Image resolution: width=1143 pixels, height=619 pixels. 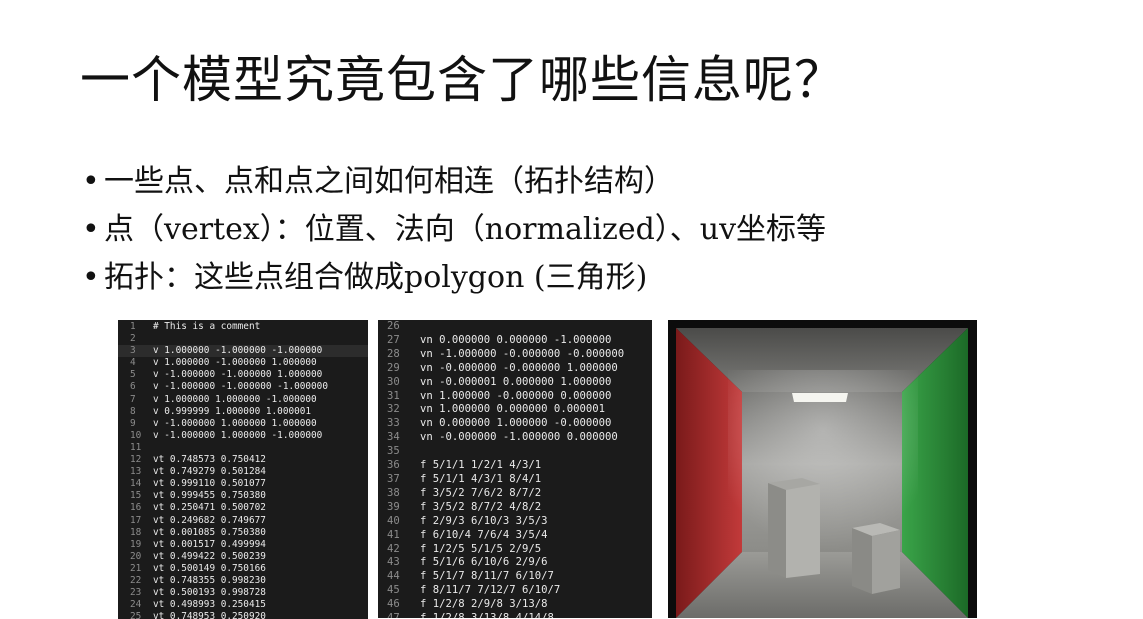 I want to click on code-text: f 5/1/1 4/3/1 8/4/1, so click(x=481, y=478).